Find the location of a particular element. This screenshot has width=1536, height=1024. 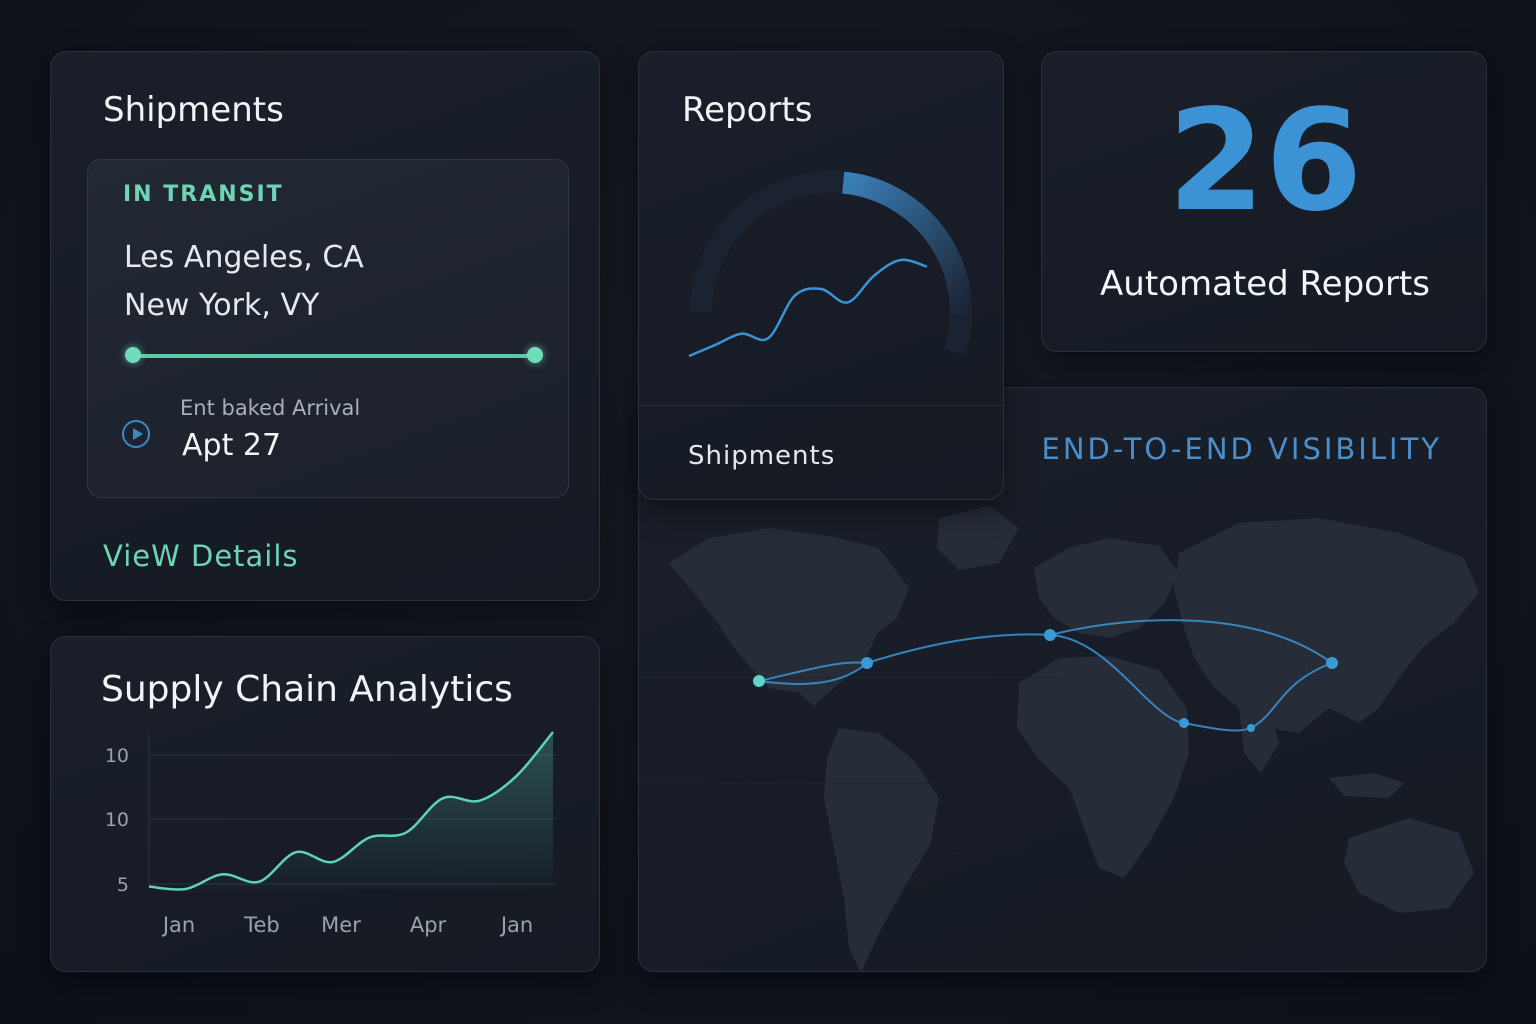

automated-reports-count: 26 is located at coordinates (1265, 161).